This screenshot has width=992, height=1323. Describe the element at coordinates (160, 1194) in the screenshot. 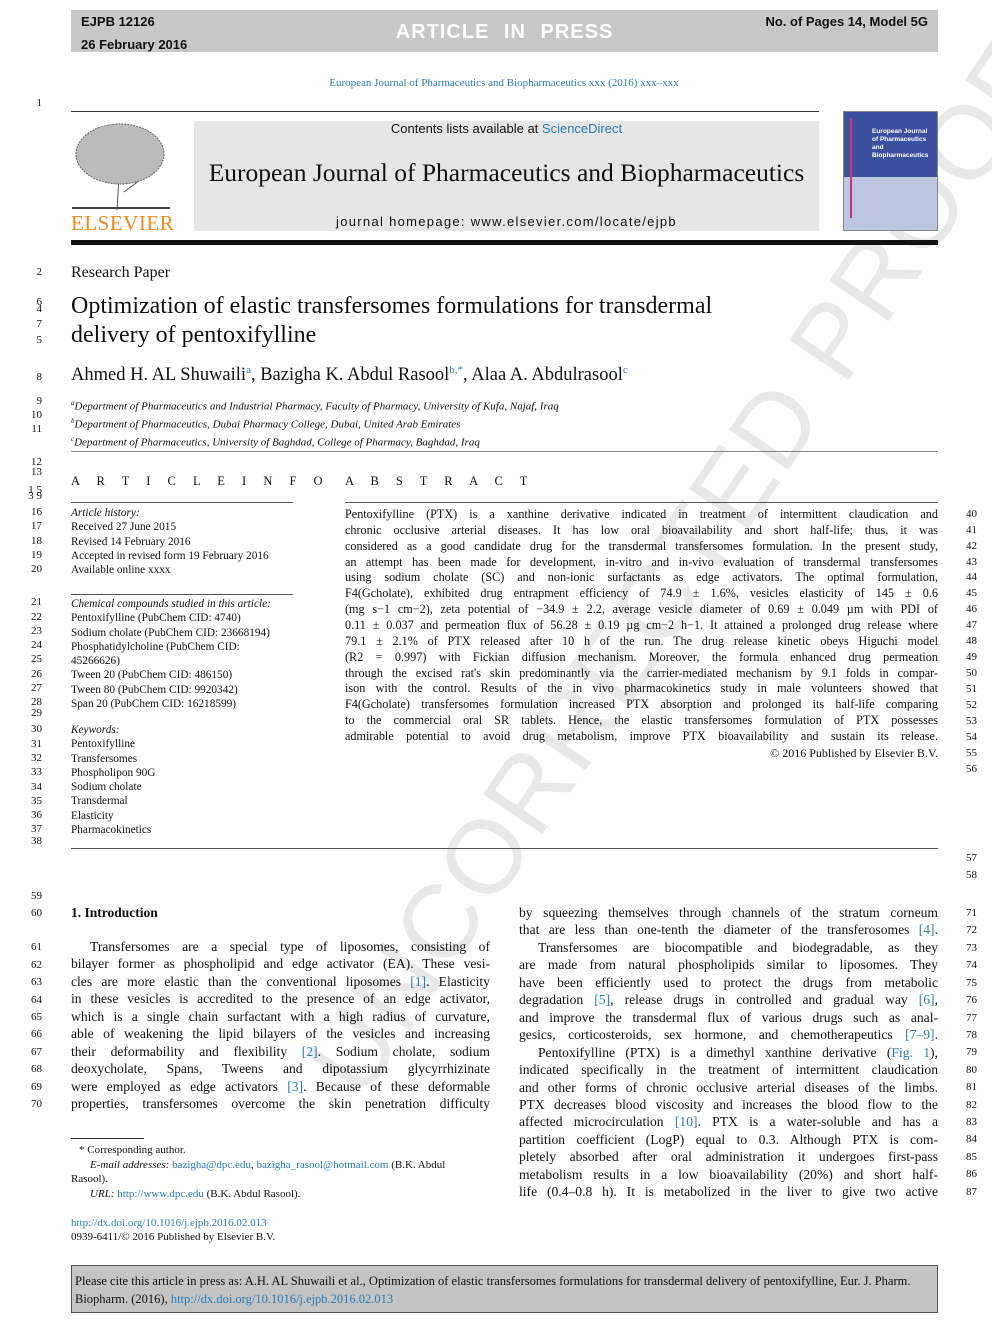

I see `url-link: http://www.dpc.edu` at that location.